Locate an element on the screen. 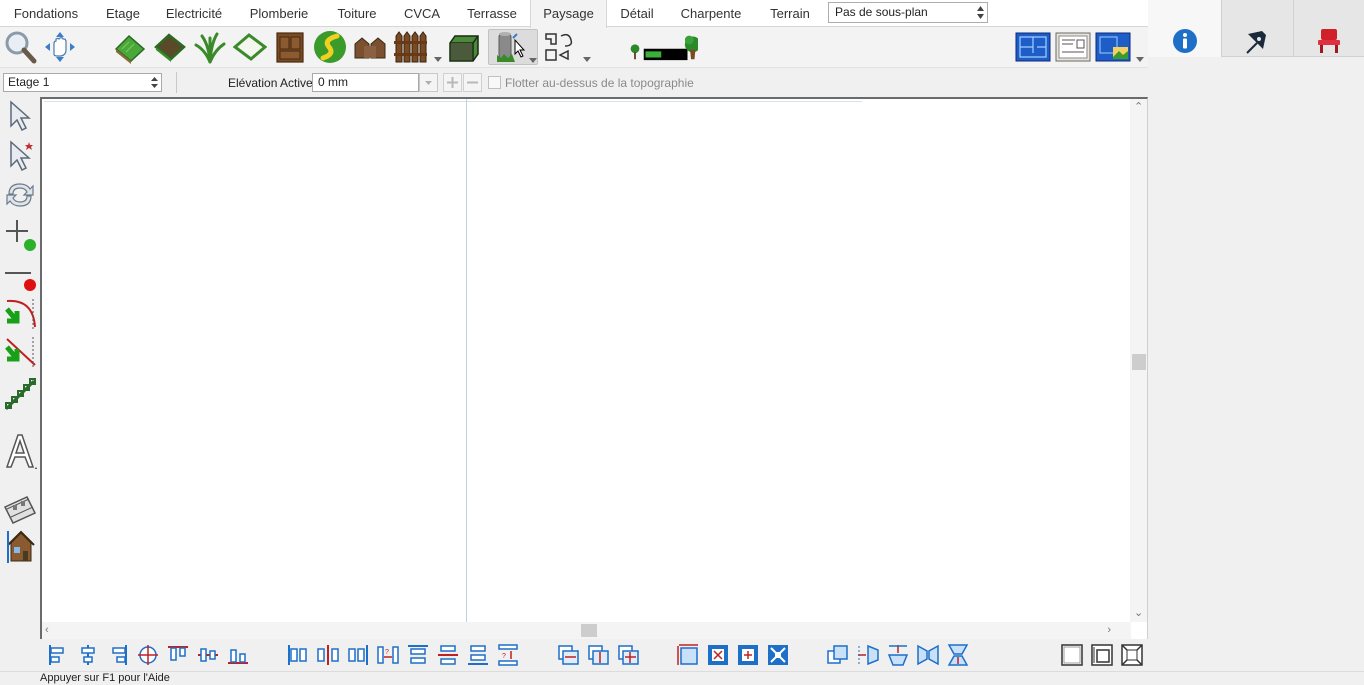 The height and width of the screenshot is (685, 1364). join-tool is located at coordinates (20, 394).